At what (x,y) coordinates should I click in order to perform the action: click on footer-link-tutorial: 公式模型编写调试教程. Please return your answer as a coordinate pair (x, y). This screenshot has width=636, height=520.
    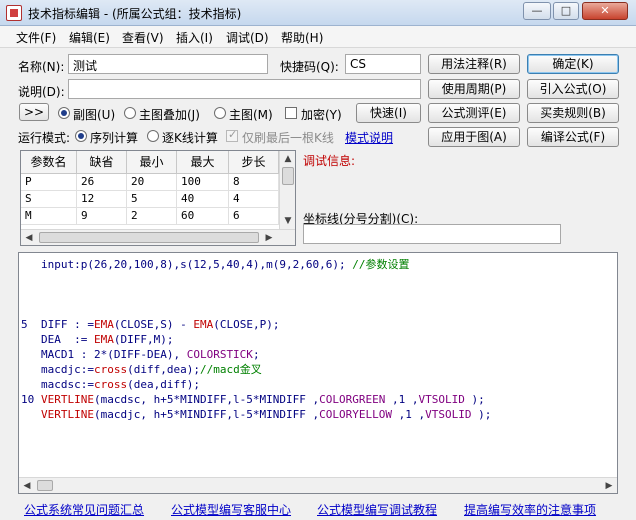
    Looking at the image, I should click on (377, 509).